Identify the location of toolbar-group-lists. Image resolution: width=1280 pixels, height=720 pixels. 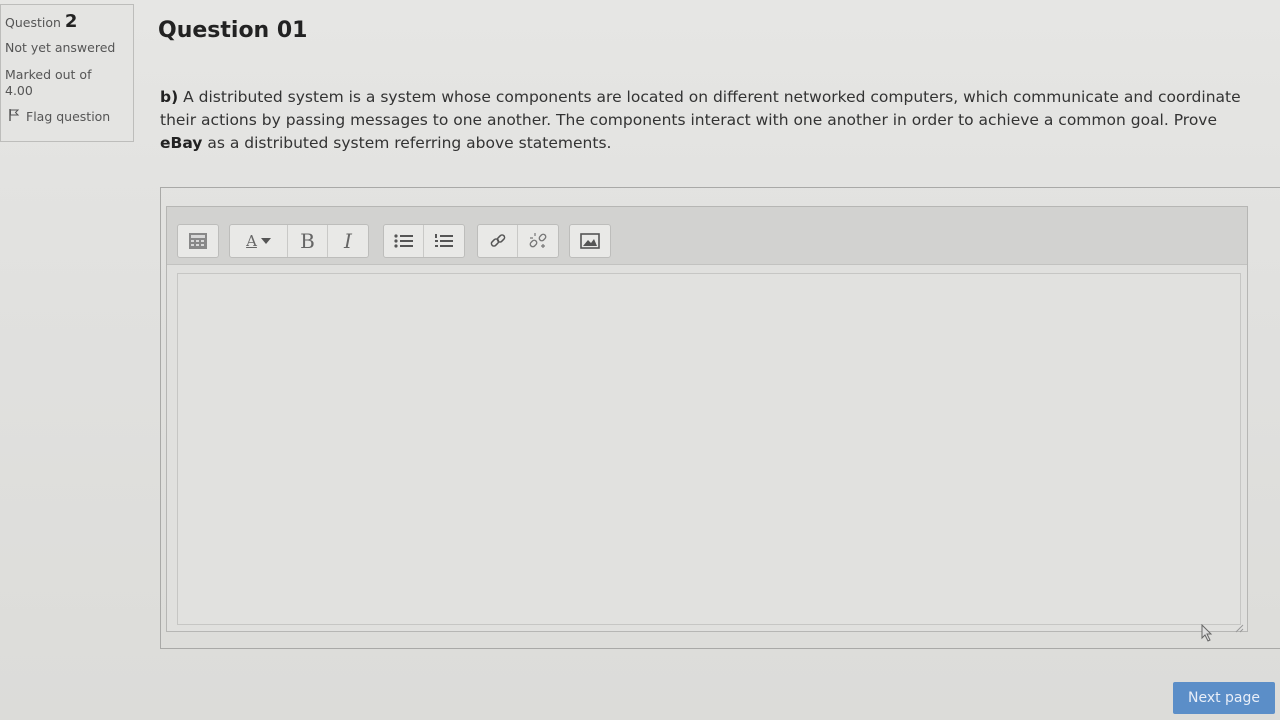
(424, 241).